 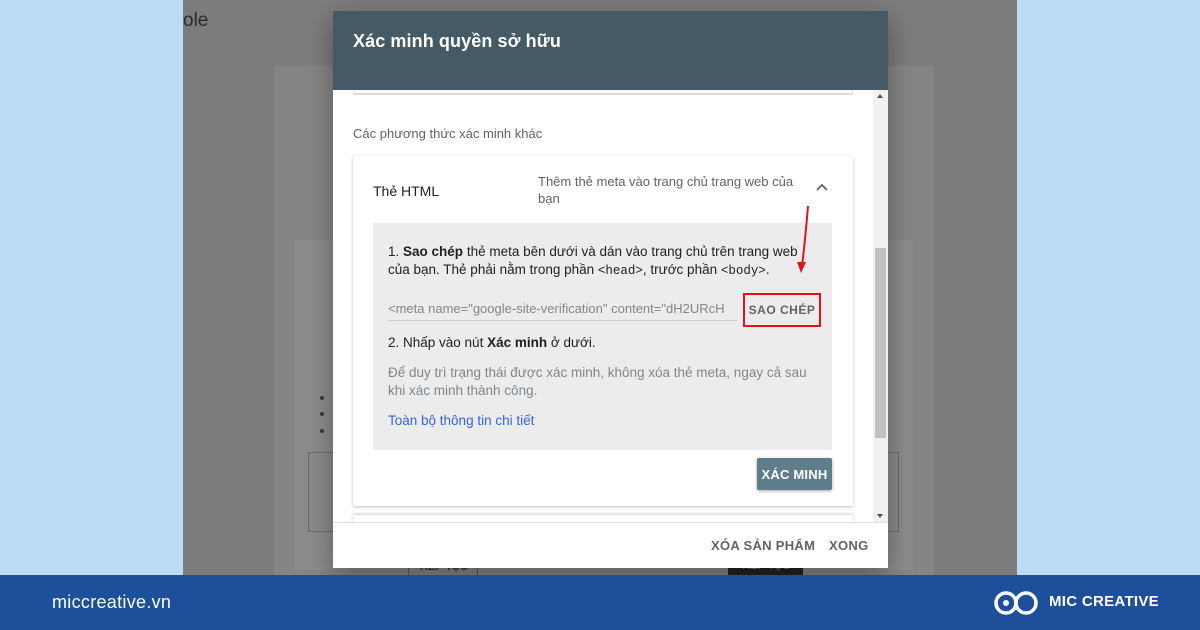 I want to click on dialog-footer: XÓA SẢN PHẨM XONG, so click(x=610, y=545).